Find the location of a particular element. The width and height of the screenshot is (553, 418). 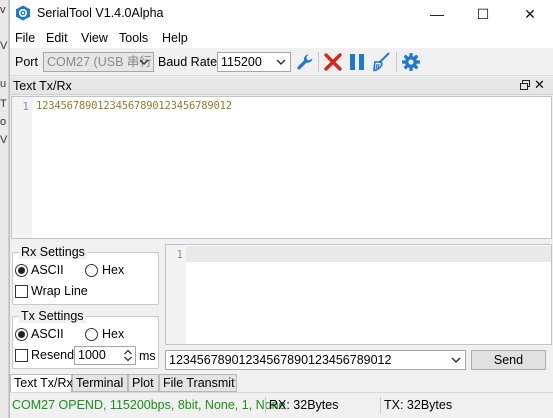

baud-rate-label: Baud Rate is located at coordinates (188, 62).